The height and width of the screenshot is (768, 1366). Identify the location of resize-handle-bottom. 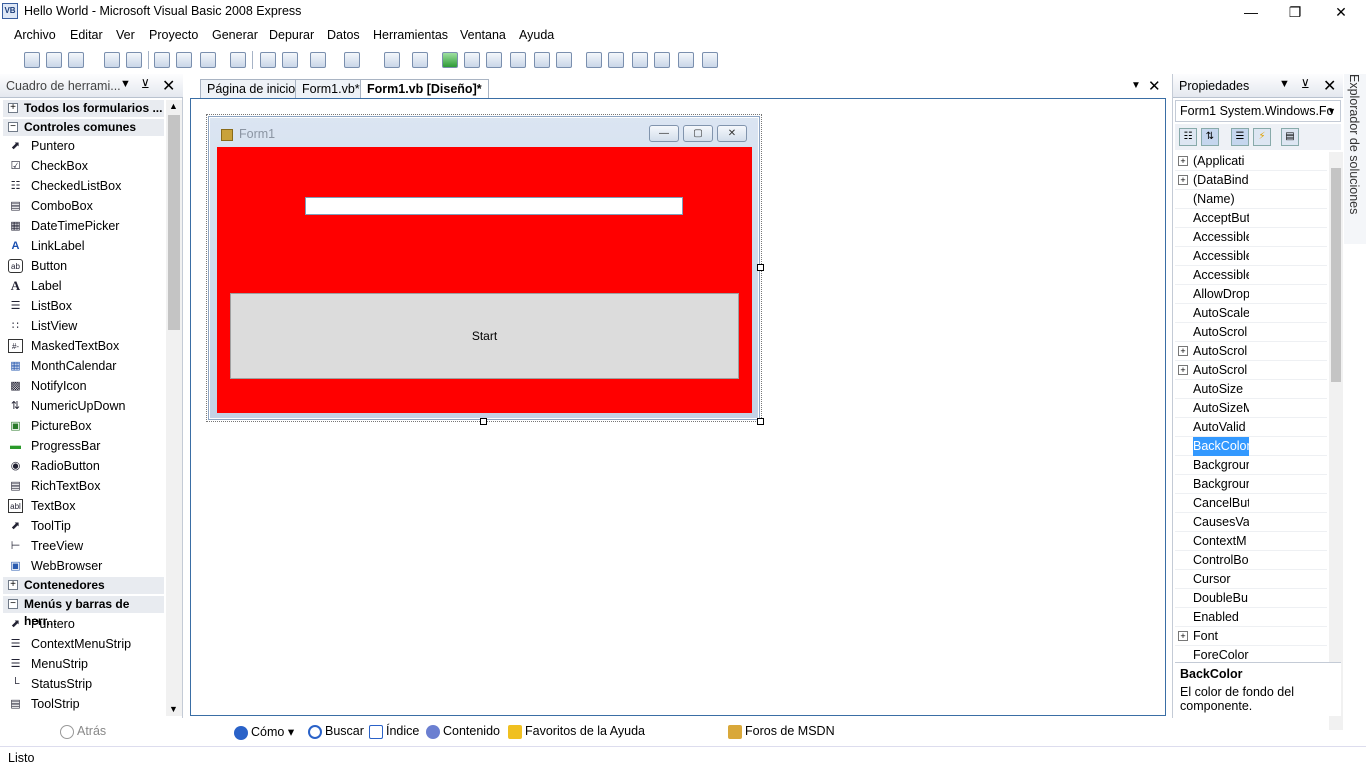
(483, 421).